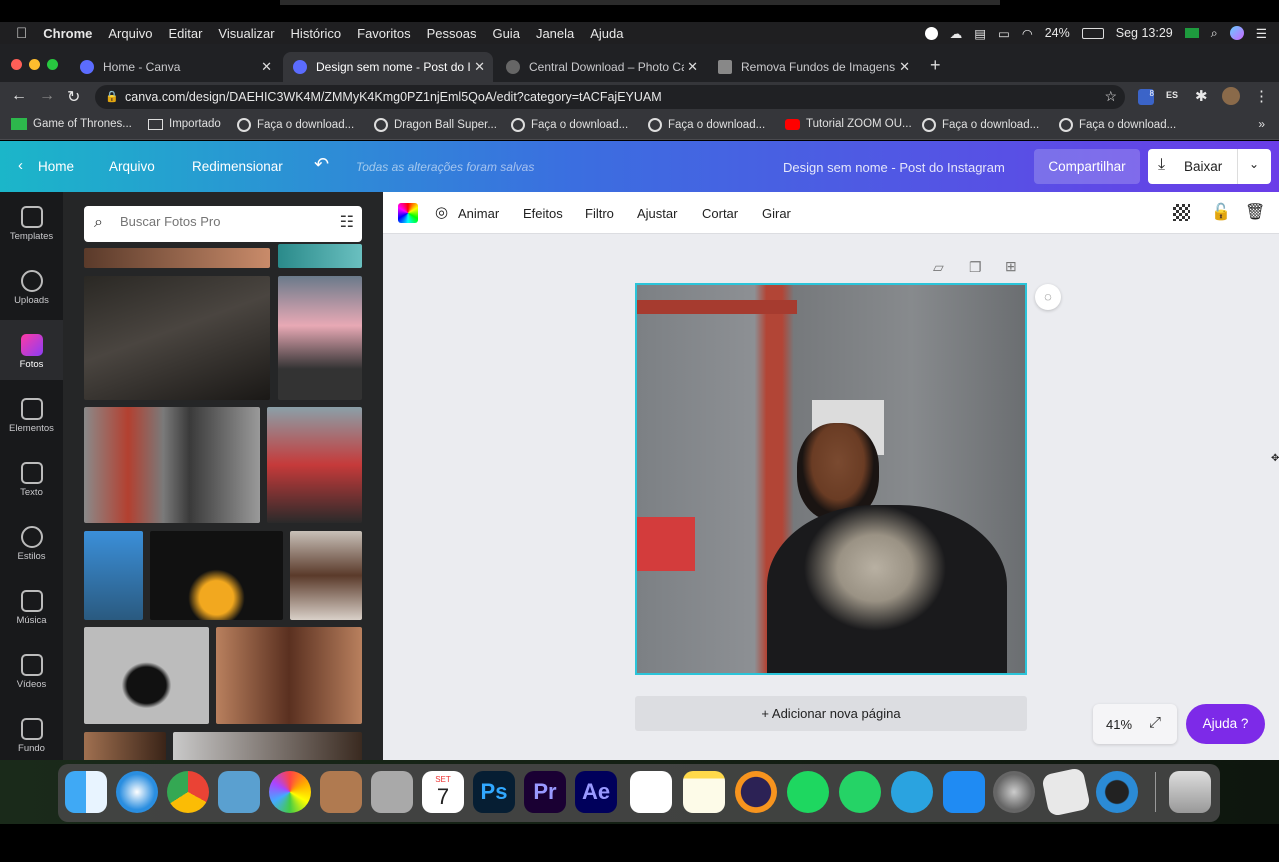 This screenshot has width=1279, height=862. I want to click on duplicate-page-icon: ❐, so click(975, 267).